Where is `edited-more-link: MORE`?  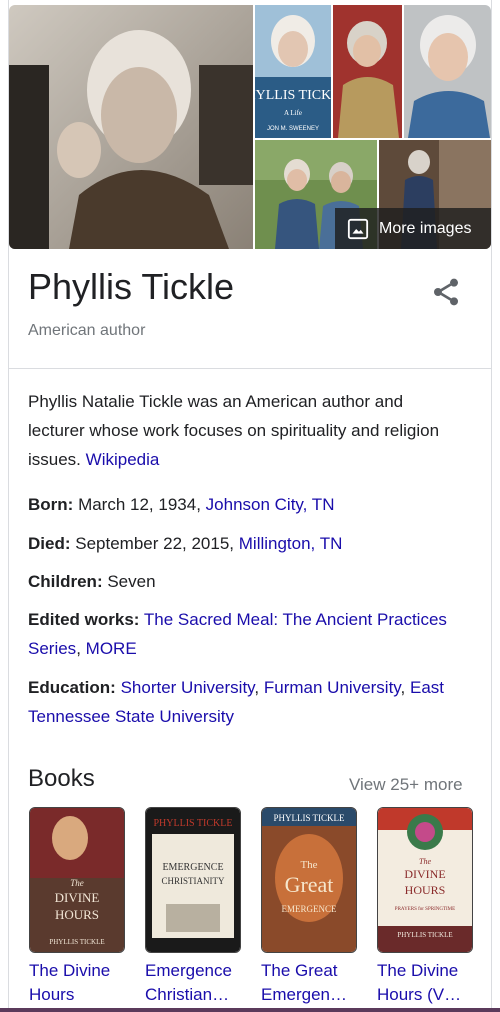 edited-more-link: MORE is located at coordinates (111, 648).